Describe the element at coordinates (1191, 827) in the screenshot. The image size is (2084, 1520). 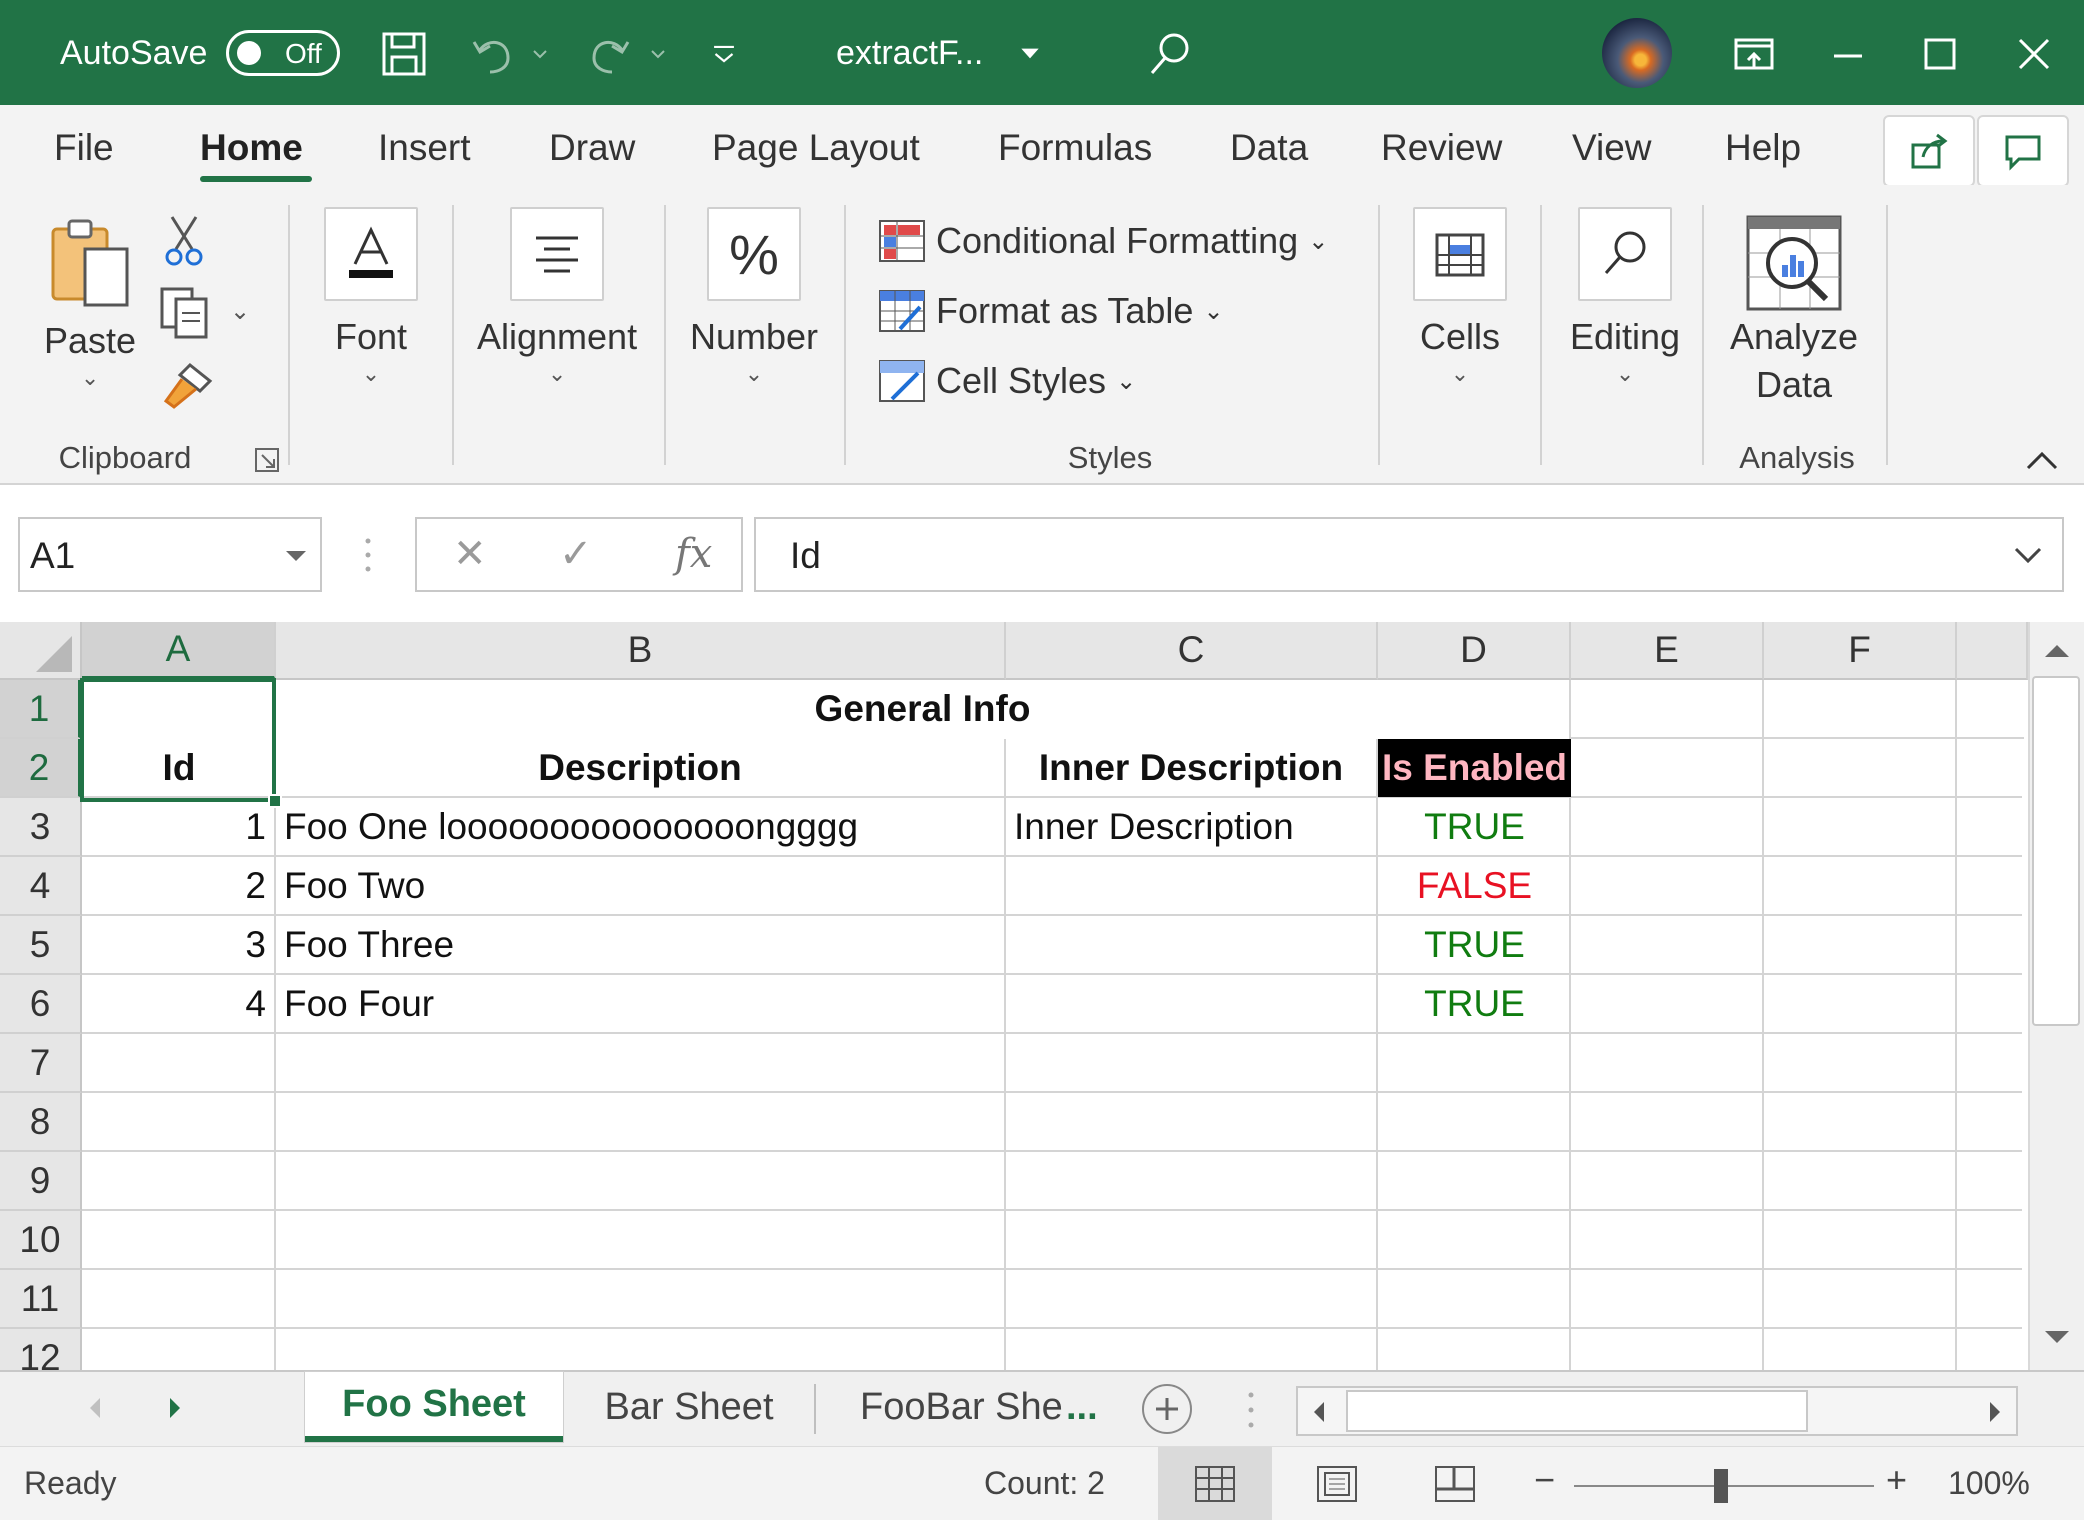
I see `cell-c3: Inner Description` at that location.